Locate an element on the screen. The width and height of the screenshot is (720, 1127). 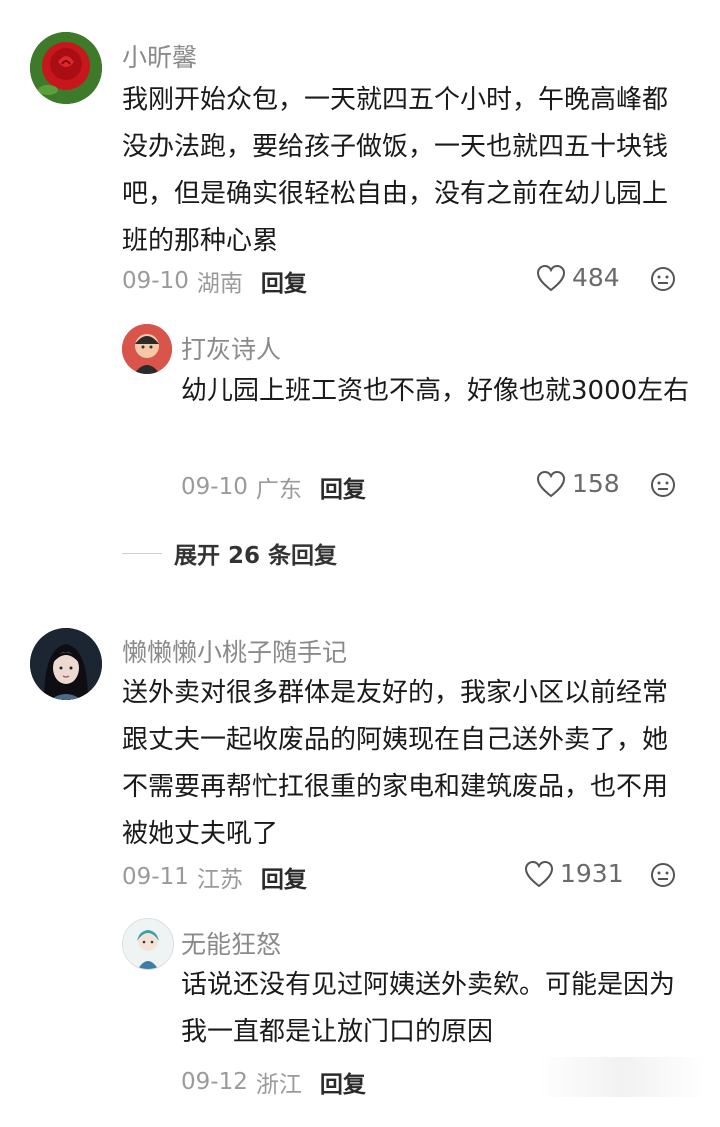
expand-replies-button: 展开 26 条回复 is located at coordinates (229, 553).